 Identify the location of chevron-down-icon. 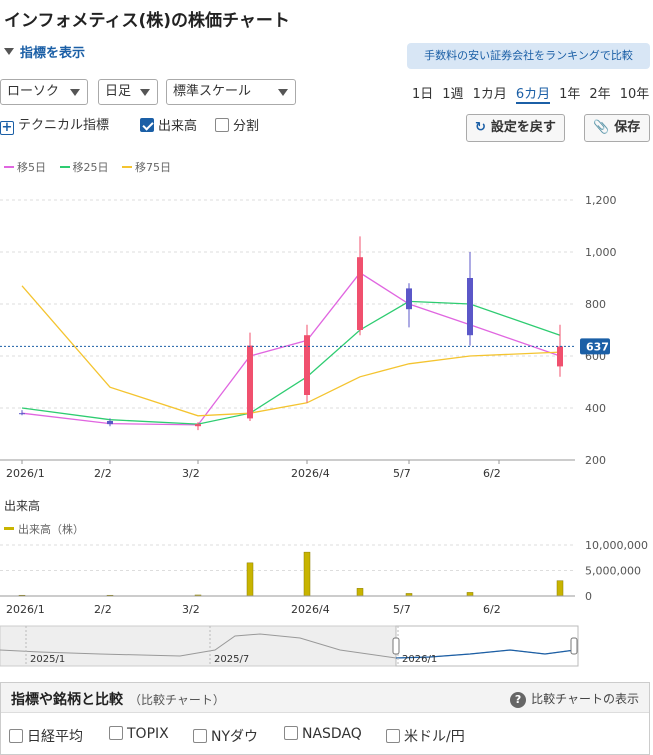
(145, 92).